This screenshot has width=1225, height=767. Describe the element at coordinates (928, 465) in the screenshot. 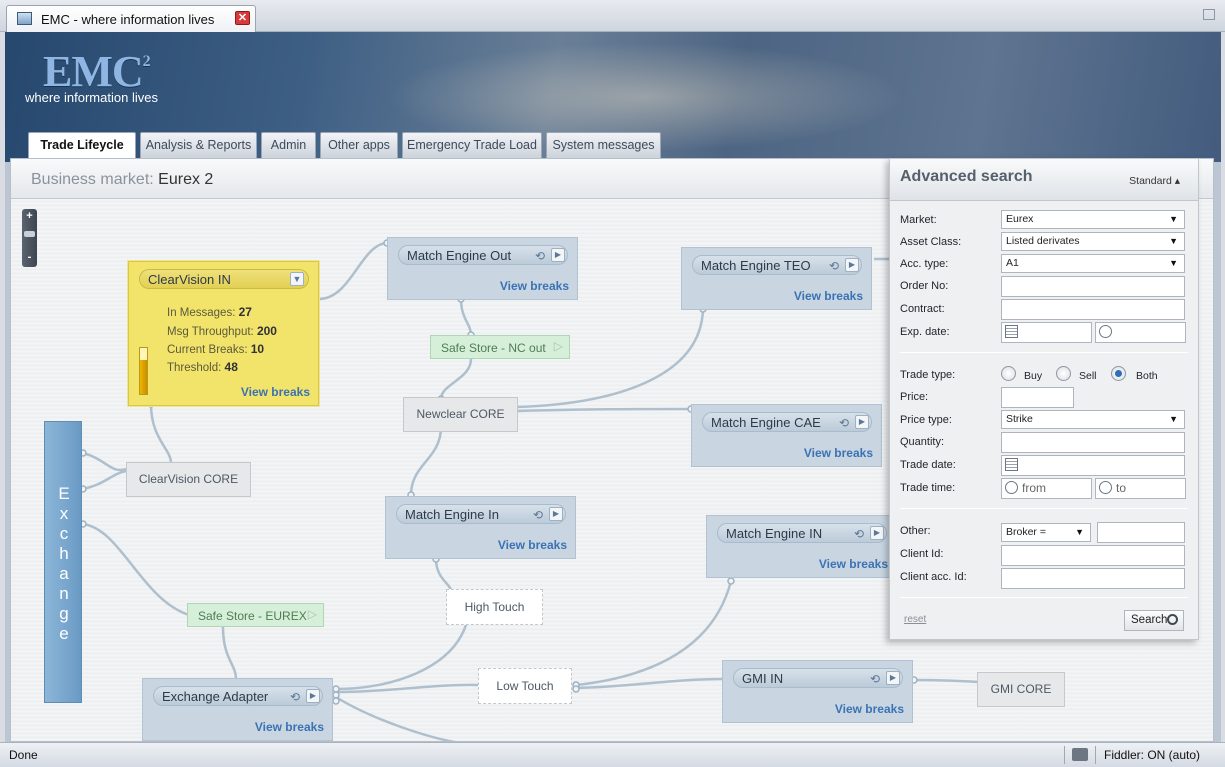

I see `trade-date-label: Trade date:` at that location.